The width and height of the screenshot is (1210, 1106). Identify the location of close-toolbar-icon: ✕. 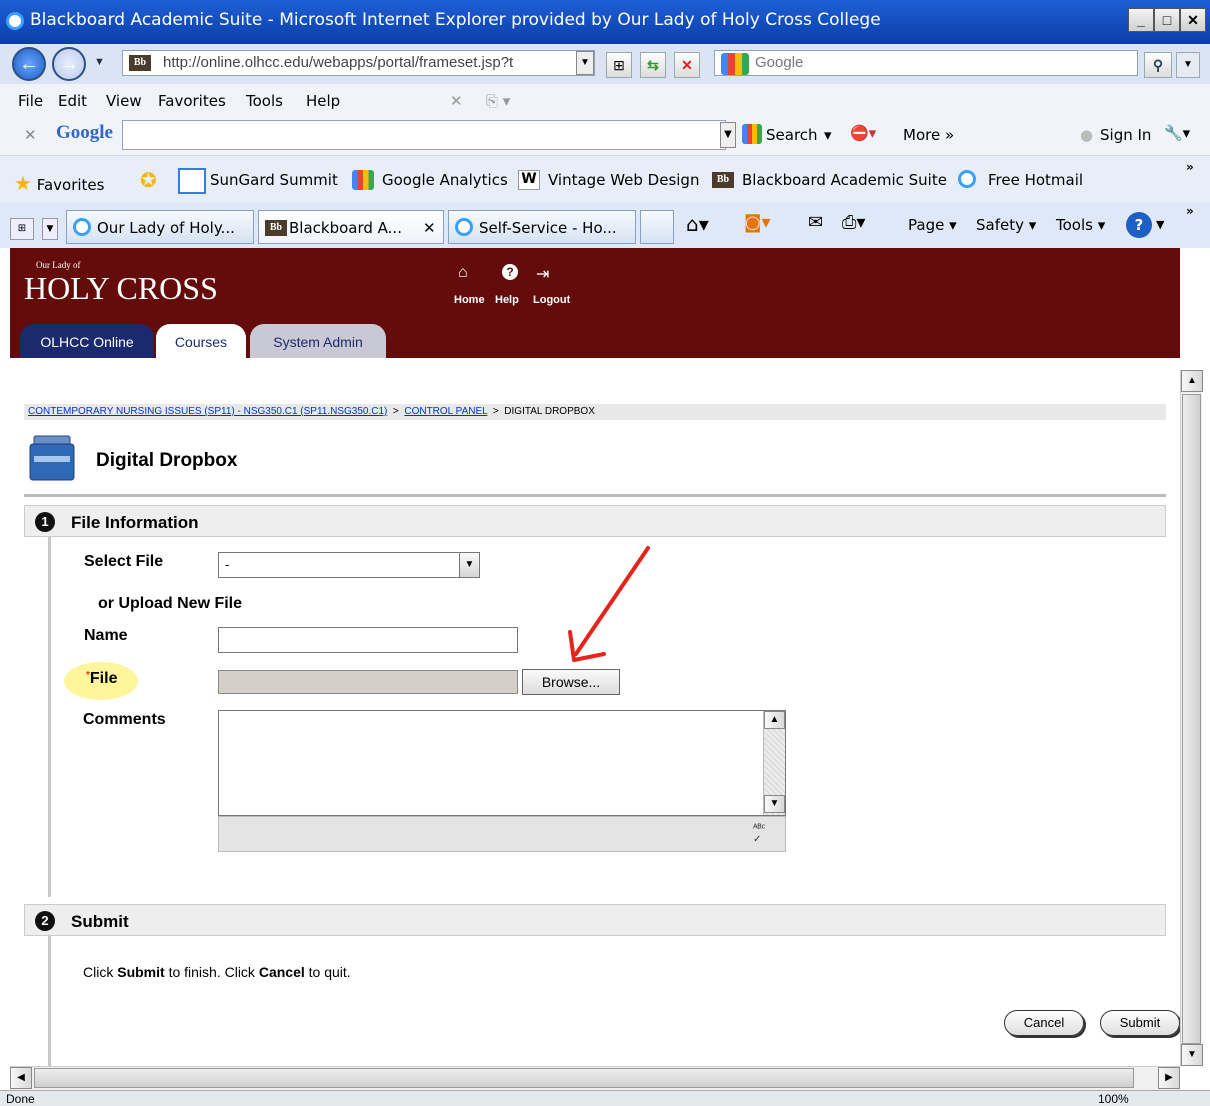
(456, 101).